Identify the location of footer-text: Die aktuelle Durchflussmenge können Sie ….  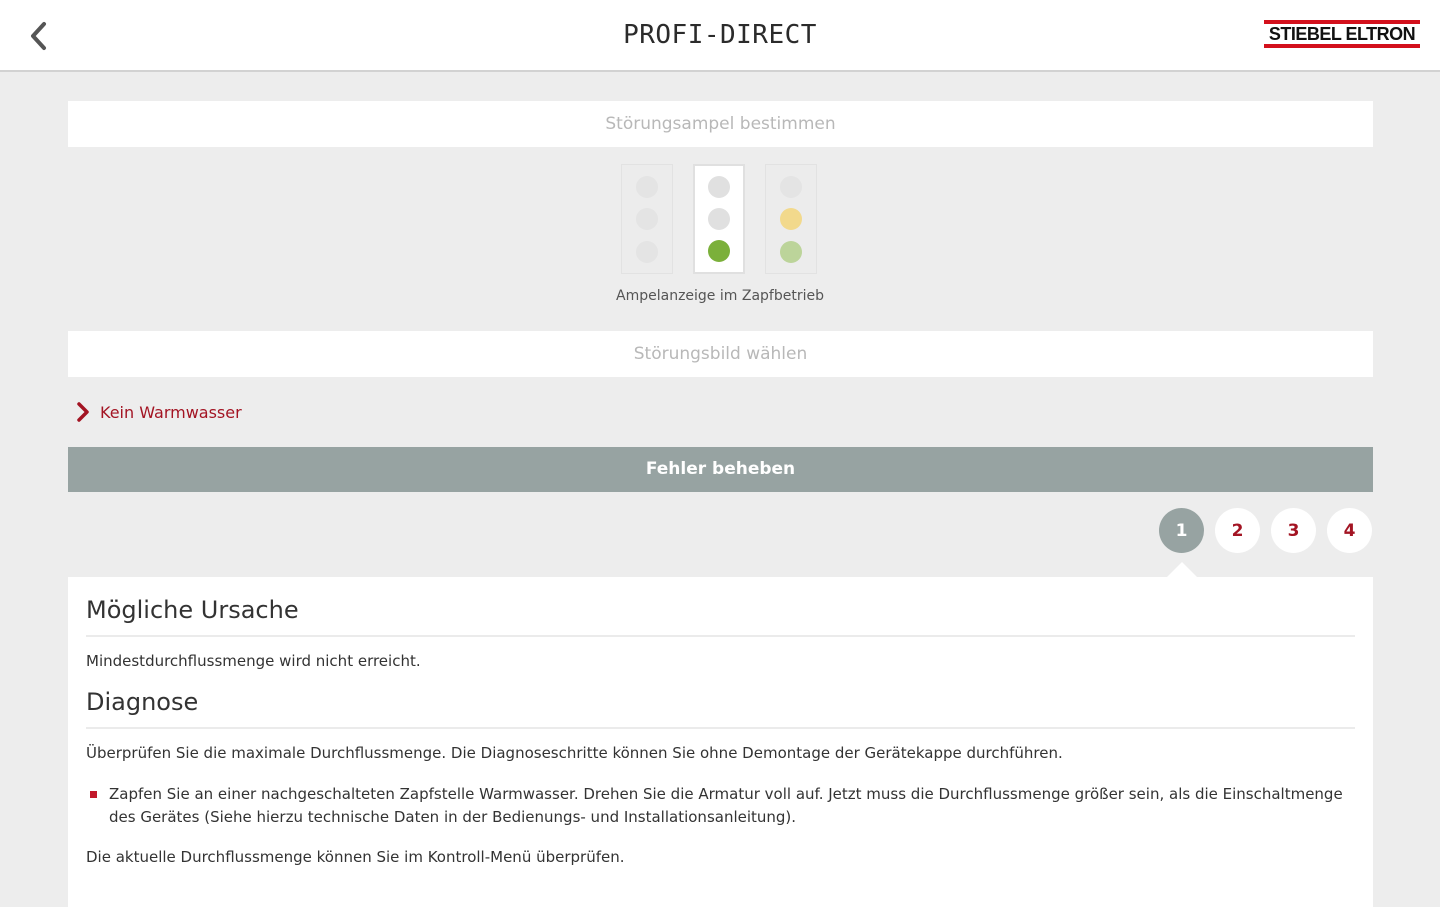
(355, 857).